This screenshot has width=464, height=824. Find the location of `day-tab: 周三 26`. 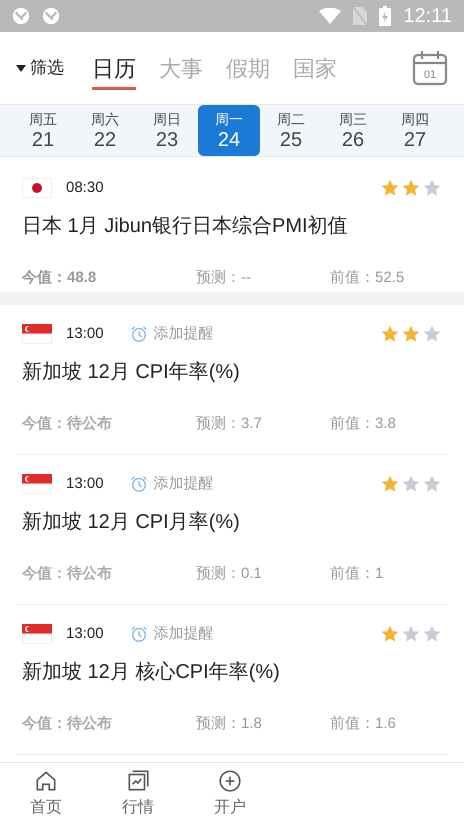

day-tab: 周三 26 is located at coordinates (353, 130).